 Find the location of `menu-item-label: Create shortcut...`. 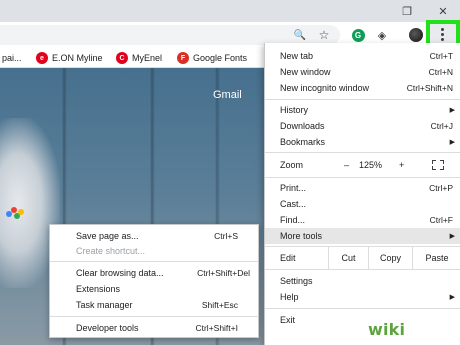

menu-item-label: Create shortcut... is located at coordinates (111, 250).